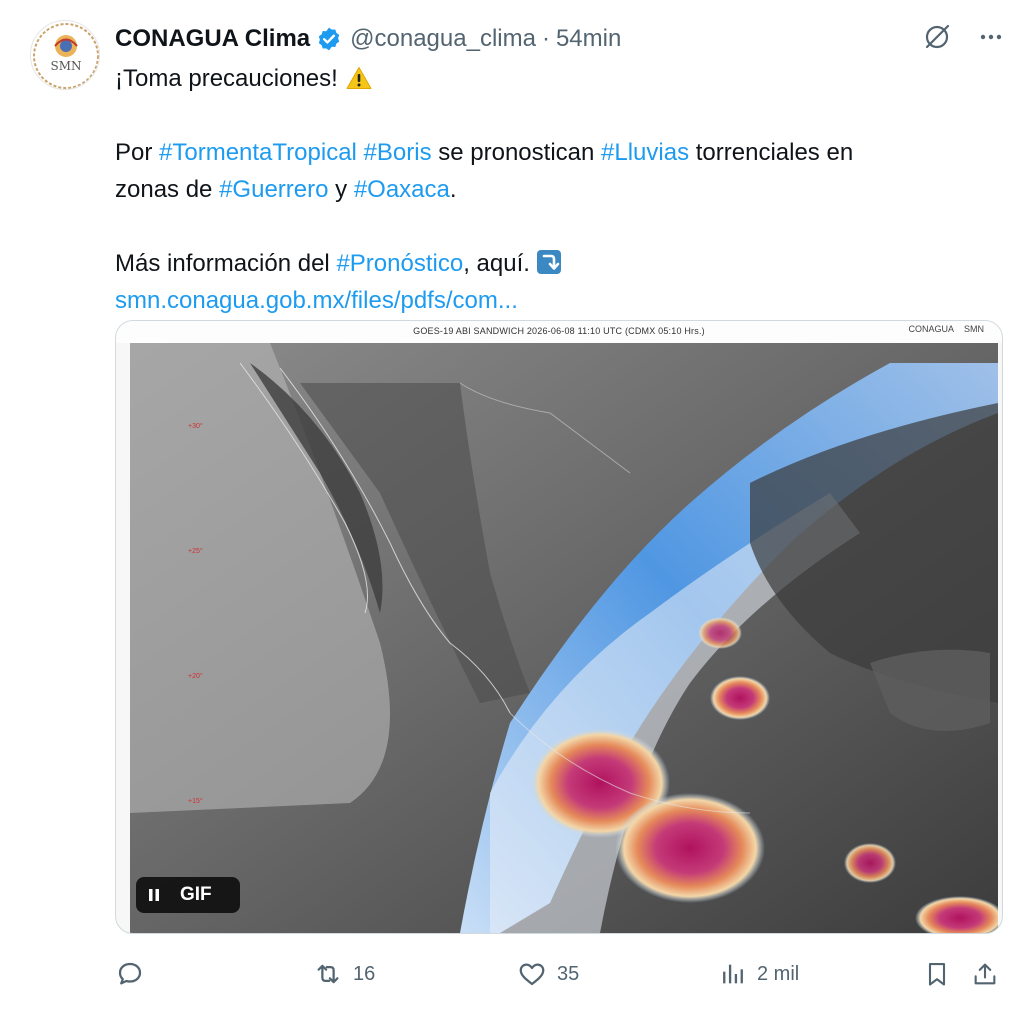 The height and width of the screenshot is (1014, 1024). I want to click on hashtag-oaxaca: #Oaxaca, so click(402, 189).